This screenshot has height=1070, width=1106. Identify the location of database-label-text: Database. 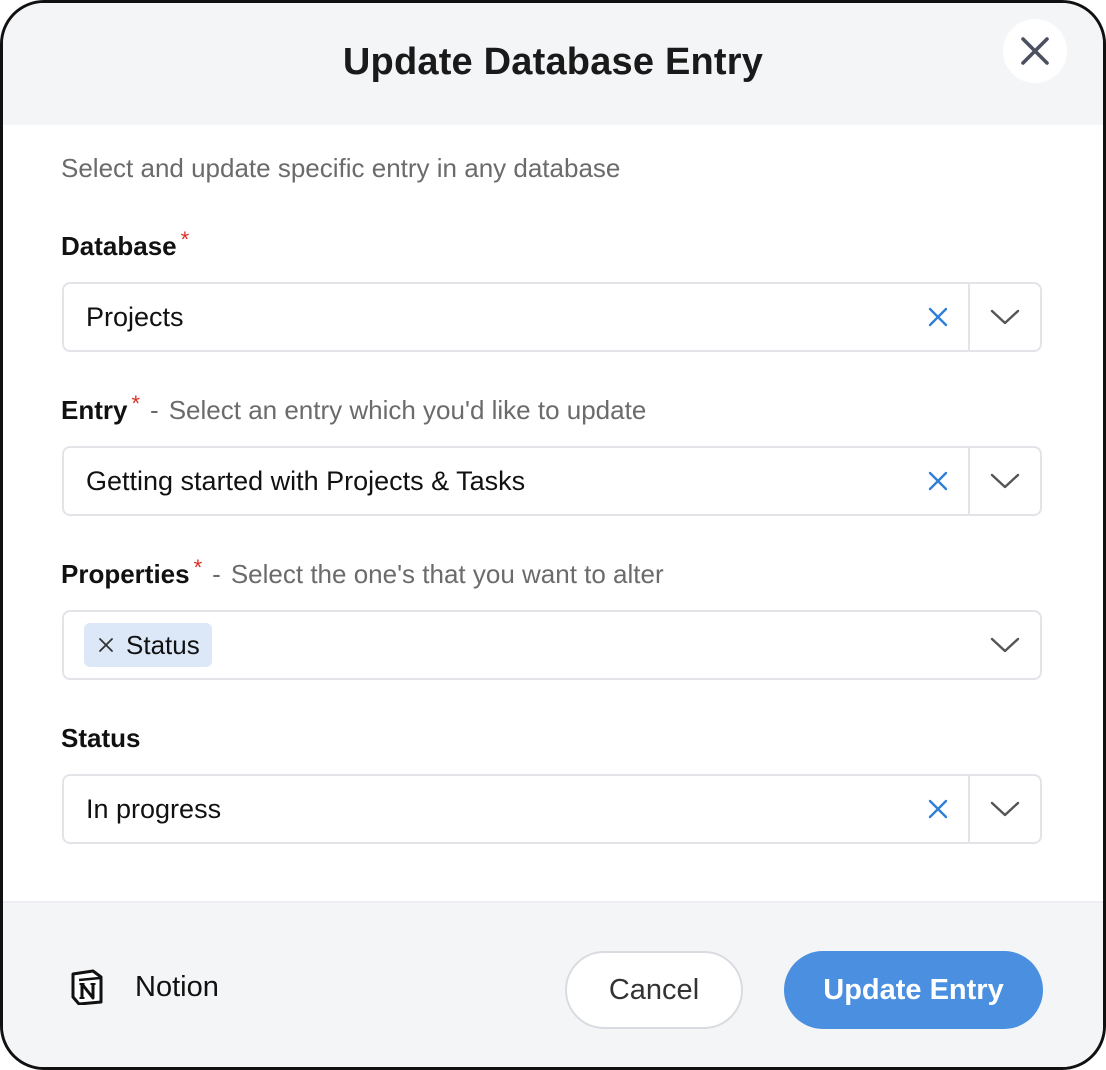
(119, 246).